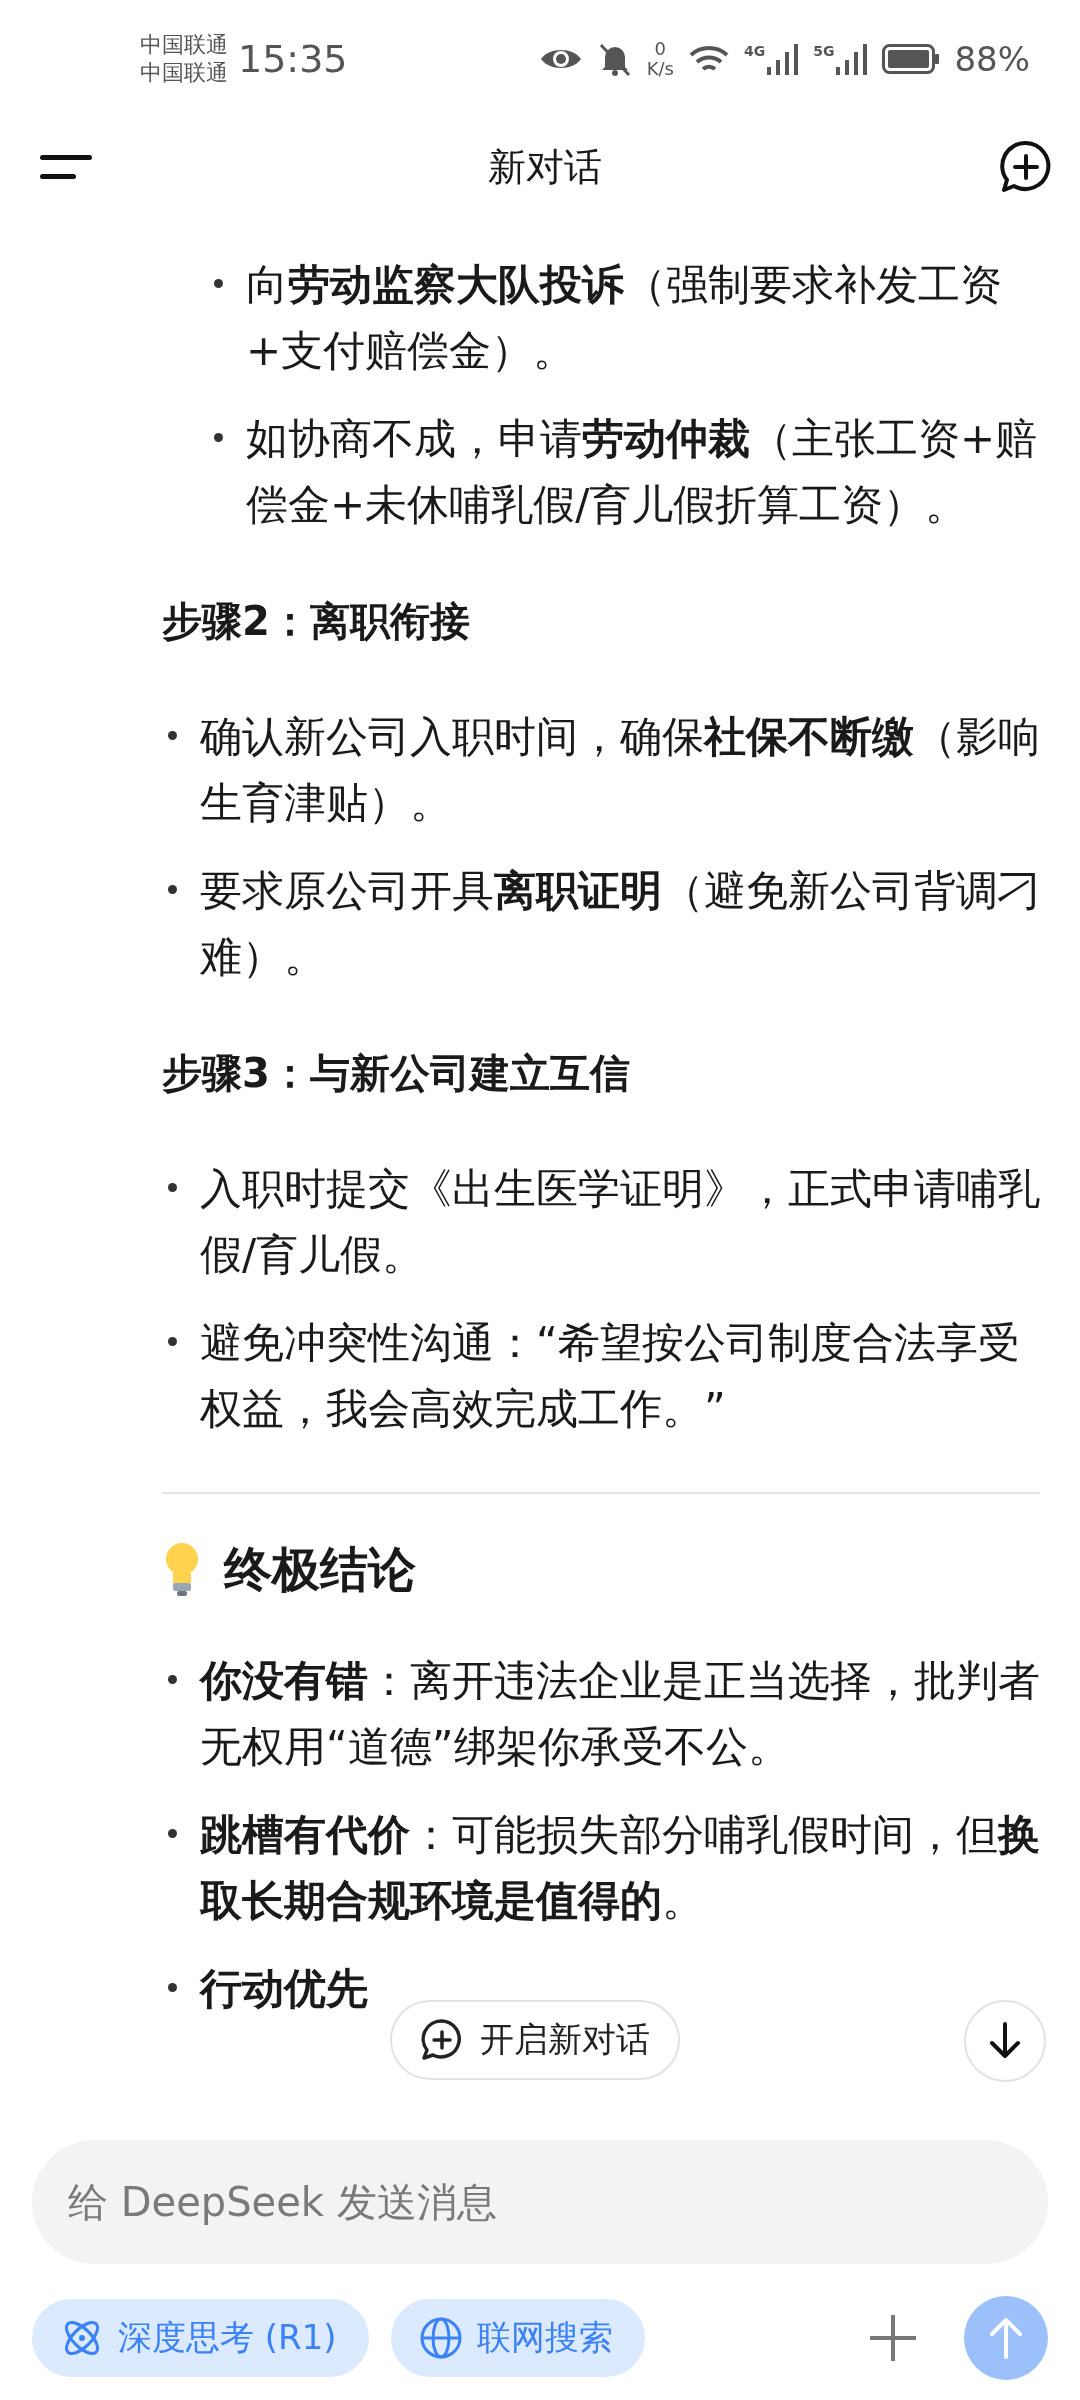  What do you see at coordinates (1006, 2338) in the screenshot?
I see `up-arrow-icon` at bounding box center [1006, 2338].